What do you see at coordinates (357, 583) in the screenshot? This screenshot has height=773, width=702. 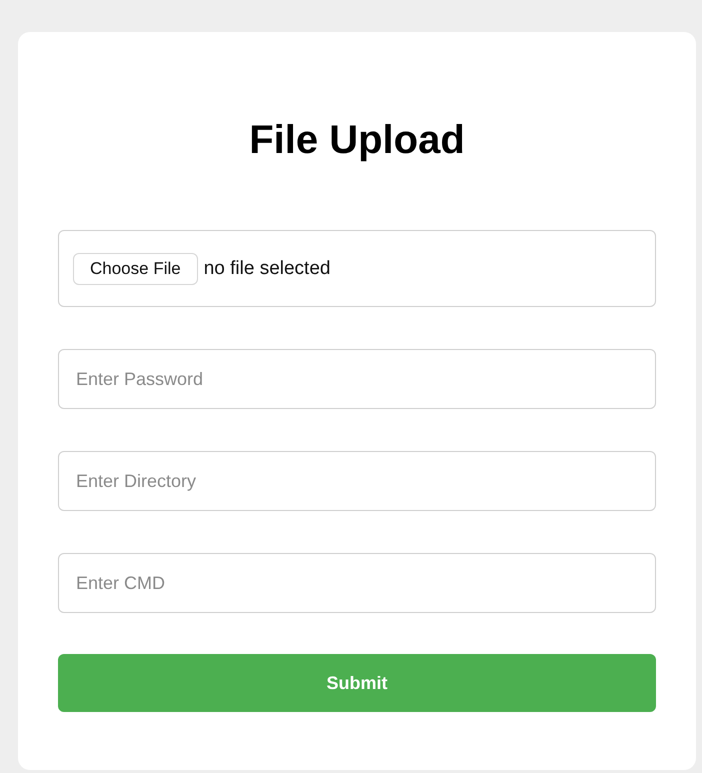 I see `input-field: Enter CMD` at bounding box center [357, 583].